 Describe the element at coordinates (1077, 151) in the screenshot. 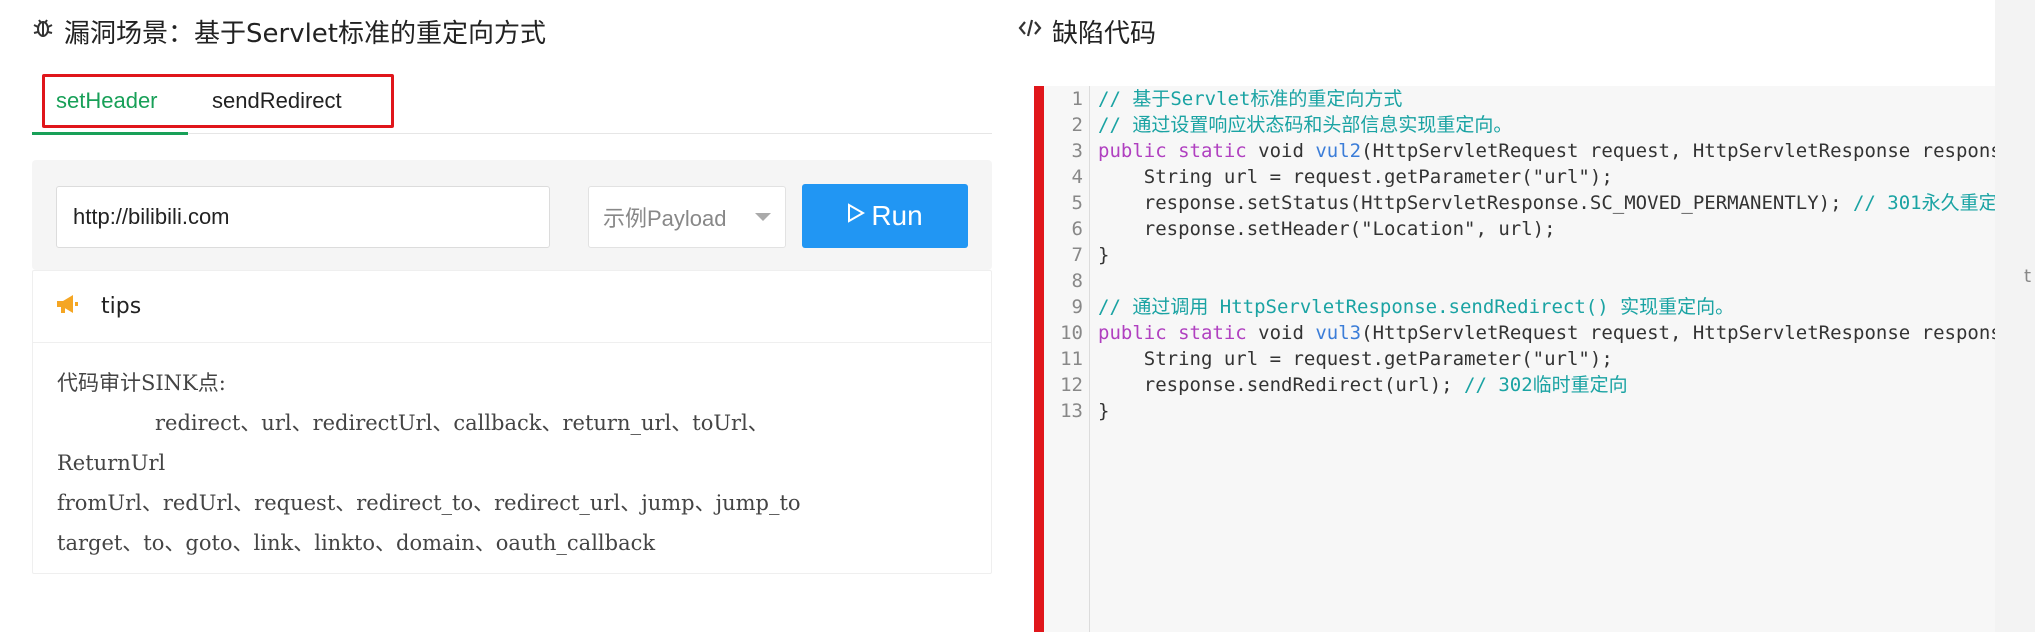

I see `line-number: 3` at that location.